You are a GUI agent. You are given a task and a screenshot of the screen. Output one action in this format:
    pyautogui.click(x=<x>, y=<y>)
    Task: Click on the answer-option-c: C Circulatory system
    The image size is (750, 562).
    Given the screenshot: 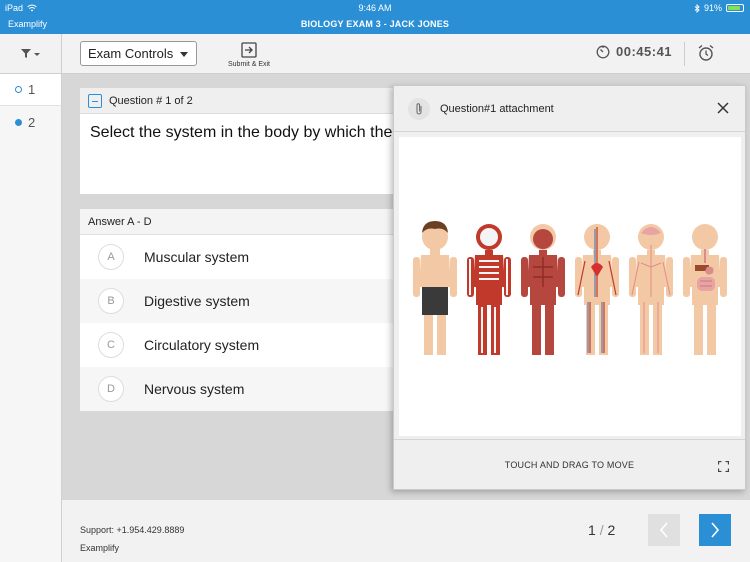 What is the action you would take?
    pyautogui.click(x=245, y=345)
    